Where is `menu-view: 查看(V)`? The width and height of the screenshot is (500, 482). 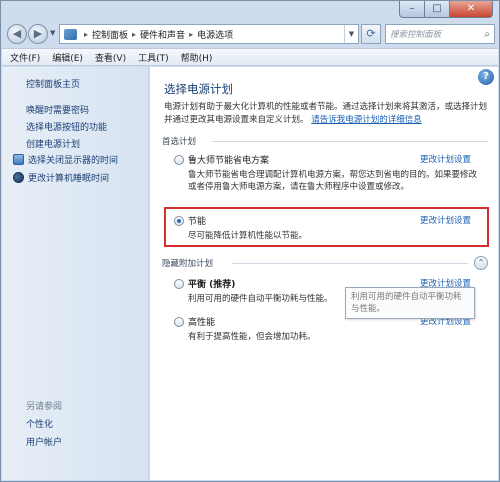
menu-view: 查看(V) is located at coordinates (110, 57).